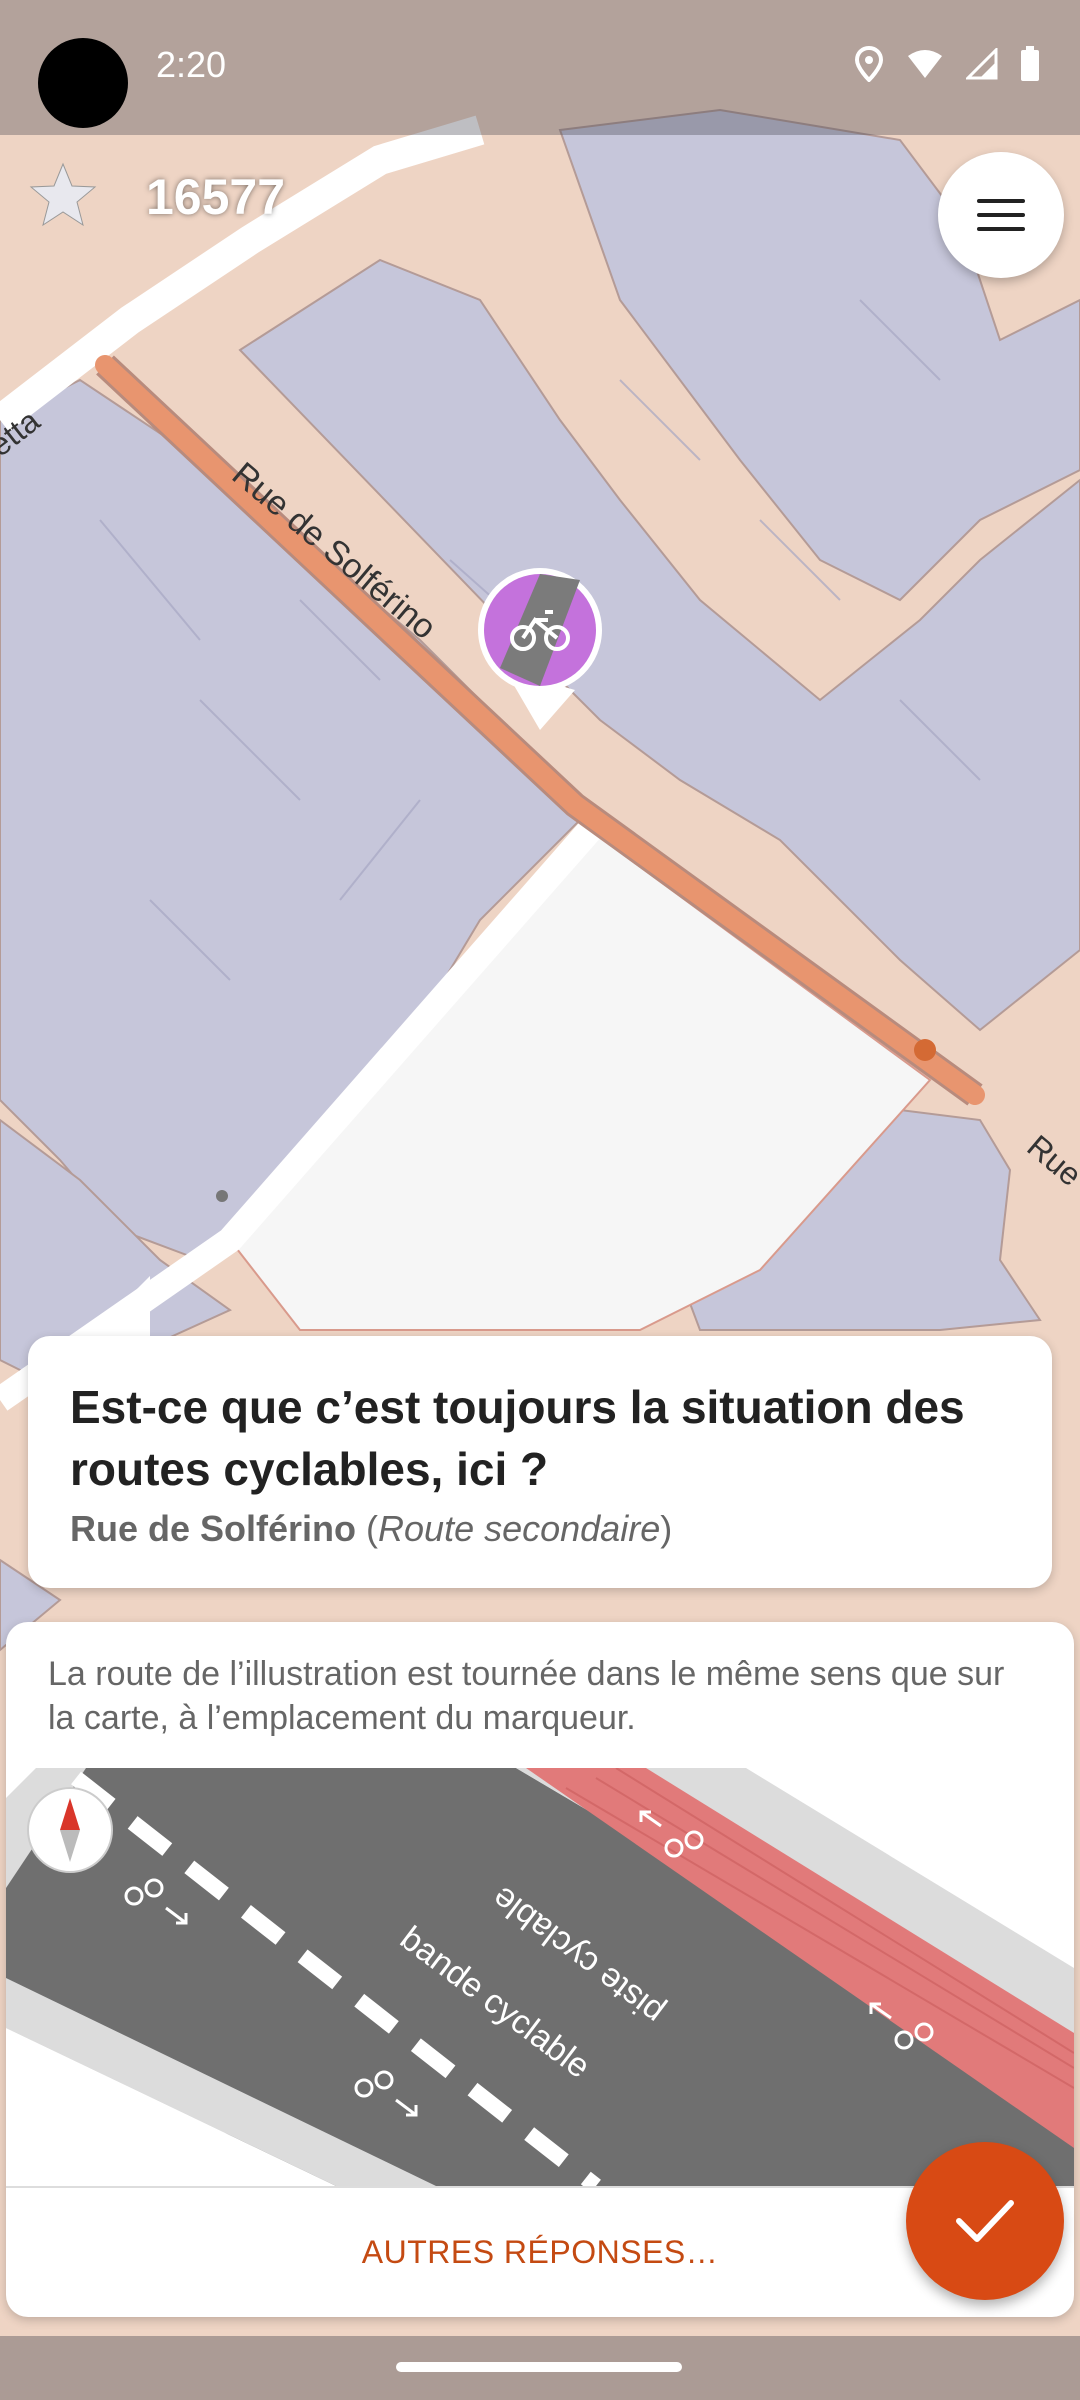 This screenshot has width=1080, height=2400. What do you see at coordinates (371, 1528) in the screenshot?
I see `question-subtitle: Rue de Solférino (Route secondaire)` at bounding box center [371, 1528].